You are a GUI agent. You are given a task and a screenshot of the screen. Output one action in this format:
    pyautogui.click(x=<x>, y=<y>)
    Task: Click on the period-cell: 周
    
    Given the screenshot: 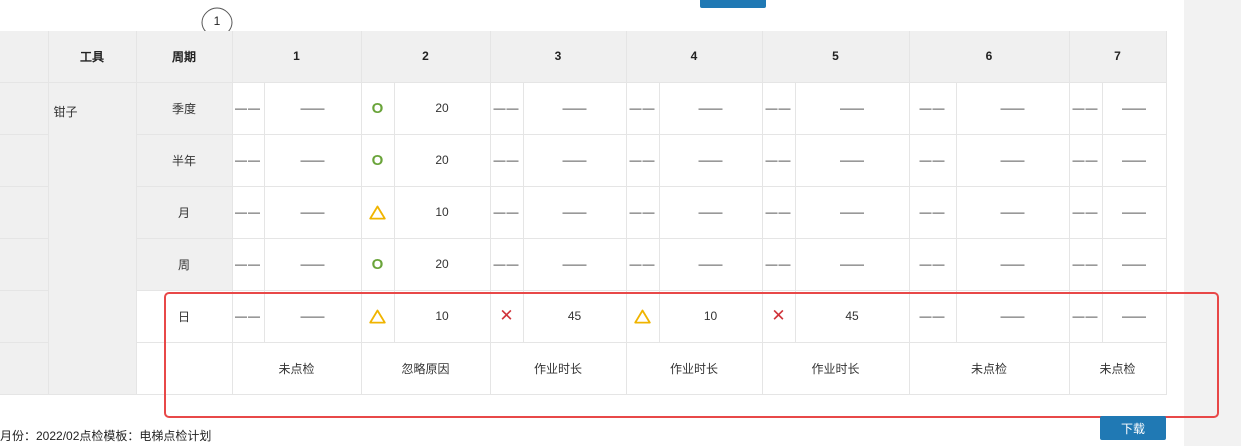 What is the action you would take?
    pyautogui.click(x=184, y=264)
    